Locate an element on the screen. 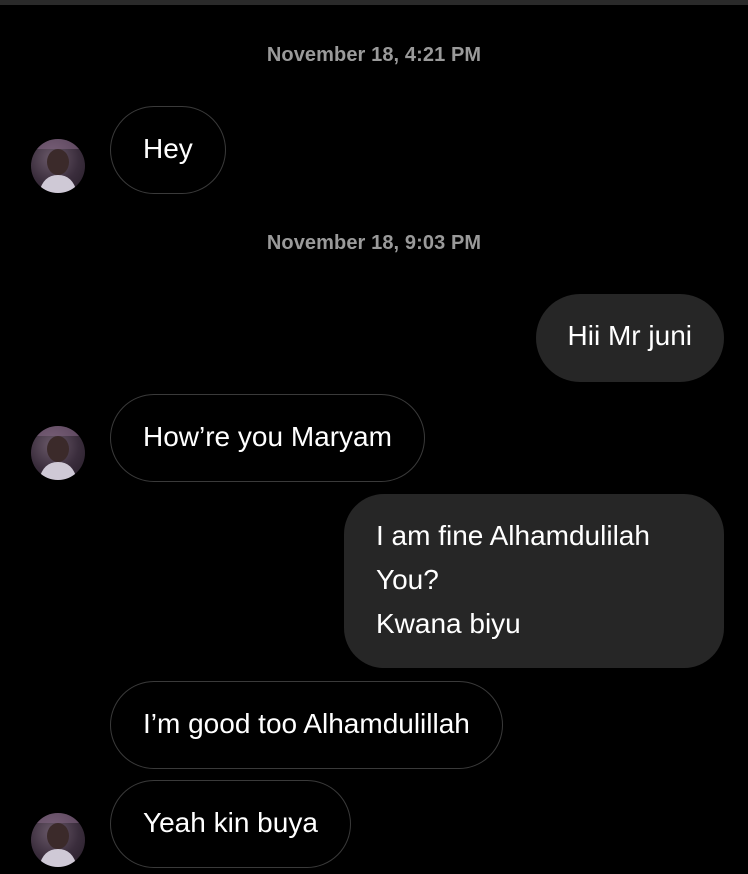 Image resolution: width=748 pixels, height=874 pixels. message-bubble-incoming: I’m good too Alhamdulillah is located at coordinates (306, 725).